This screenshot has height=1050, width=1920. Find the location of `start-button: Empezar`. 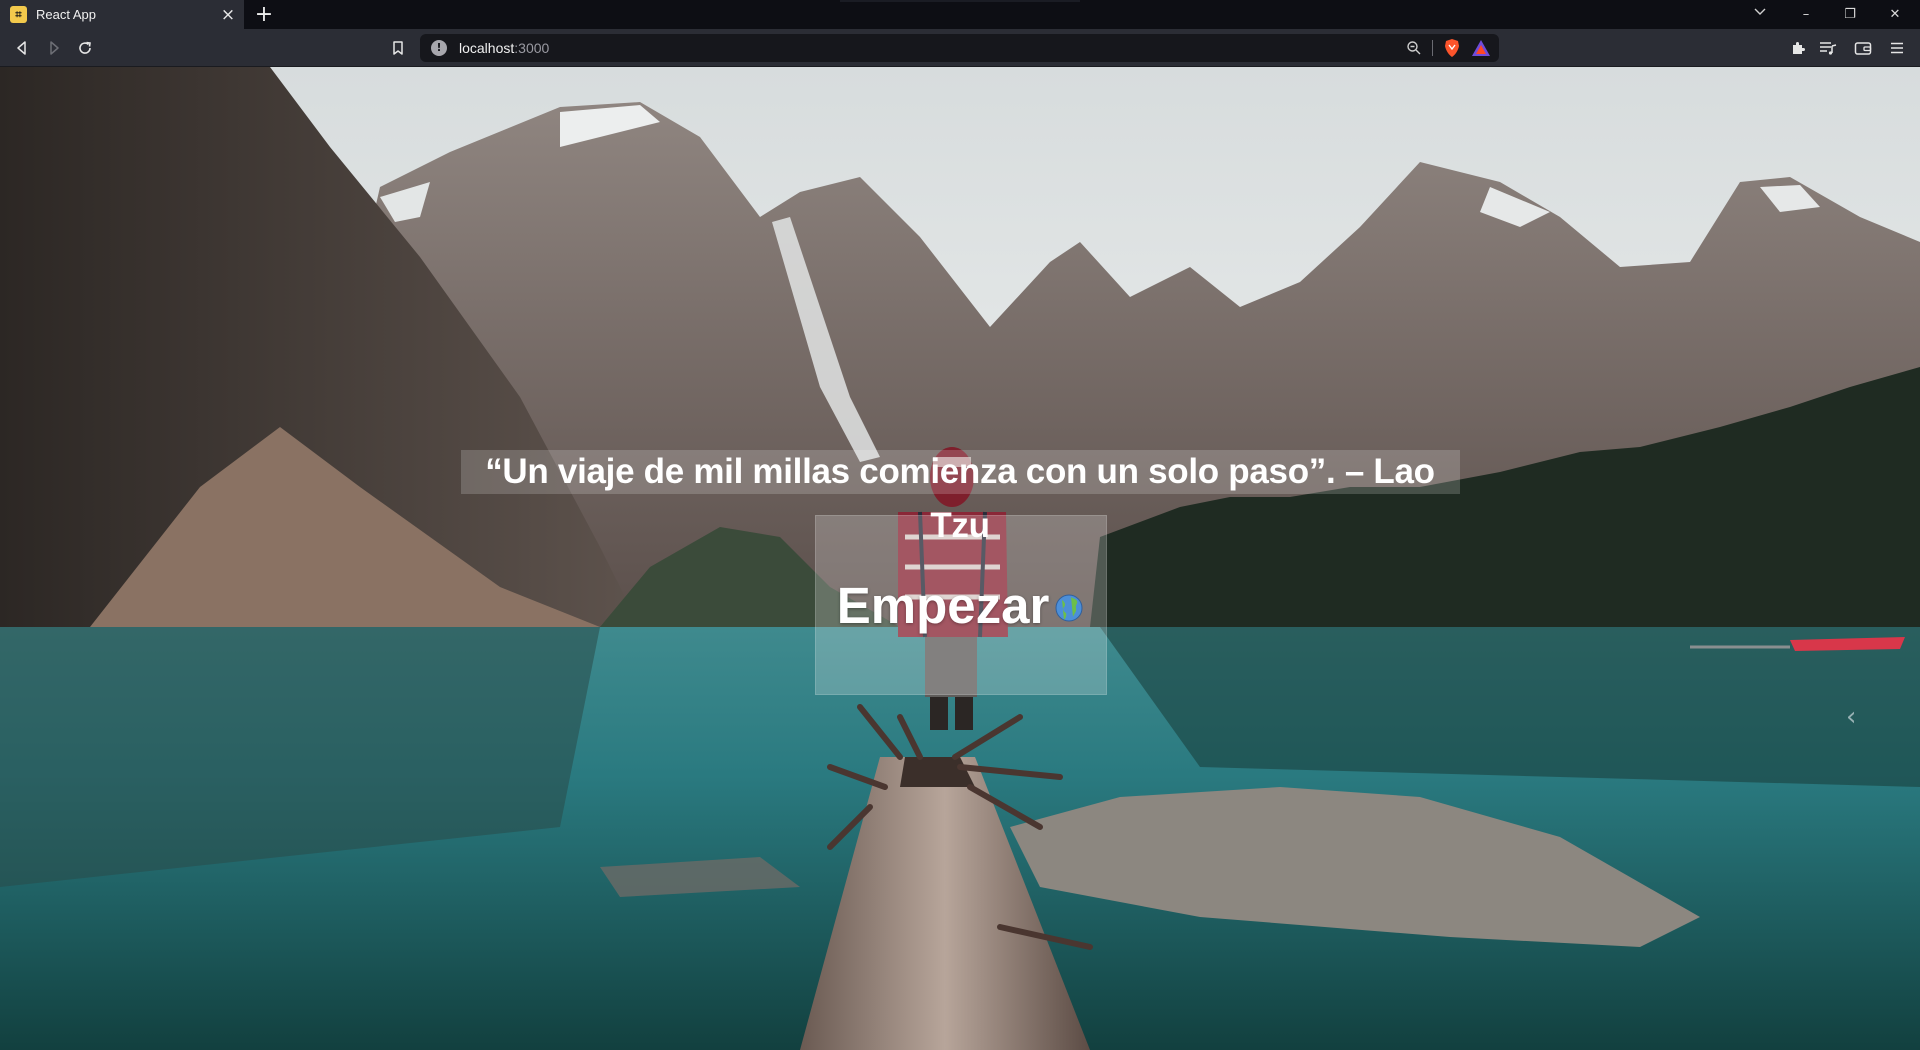

start-button: Empezar is located at coordinates (961, 605).